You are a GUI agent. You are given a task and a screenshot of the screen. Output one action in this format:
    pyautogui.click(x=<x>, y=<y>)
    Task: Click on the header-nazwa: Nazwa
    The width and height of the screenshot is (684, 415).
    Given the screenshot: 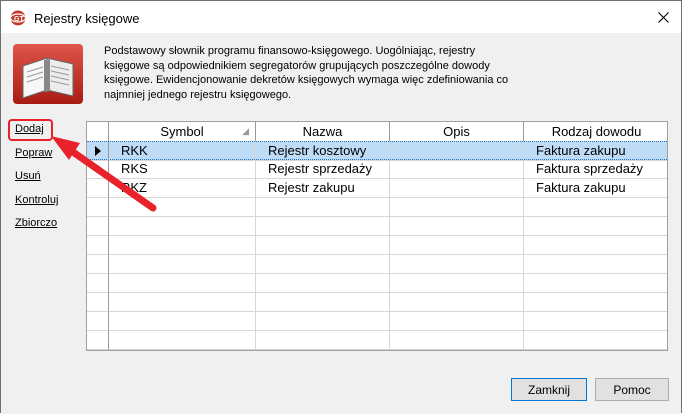 What is the action you would take?
    pyautogui.click(x=323, y=131)
    